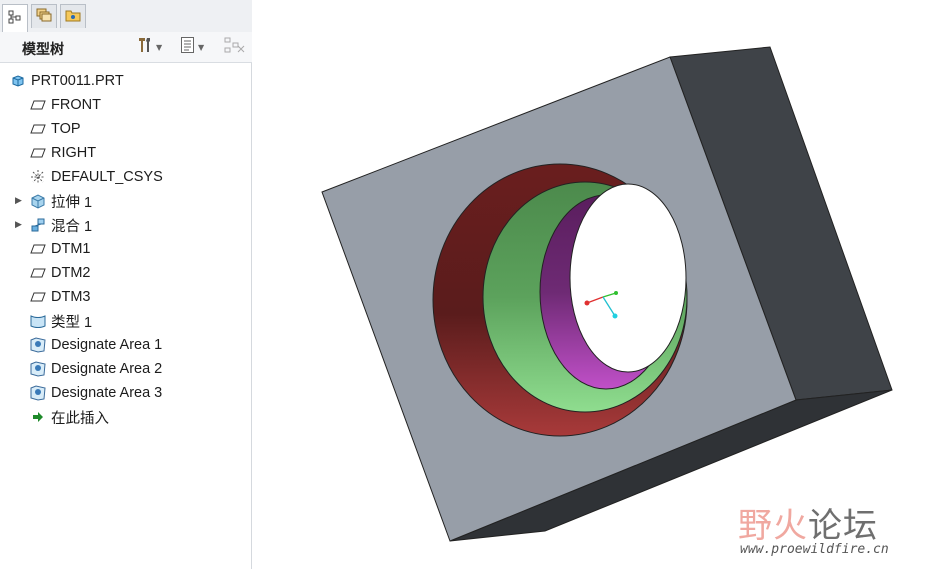 Image resolution: width=925 pixels, height=573 pixels. I want to click on tree-item: 混合 1, so click(61, 225).